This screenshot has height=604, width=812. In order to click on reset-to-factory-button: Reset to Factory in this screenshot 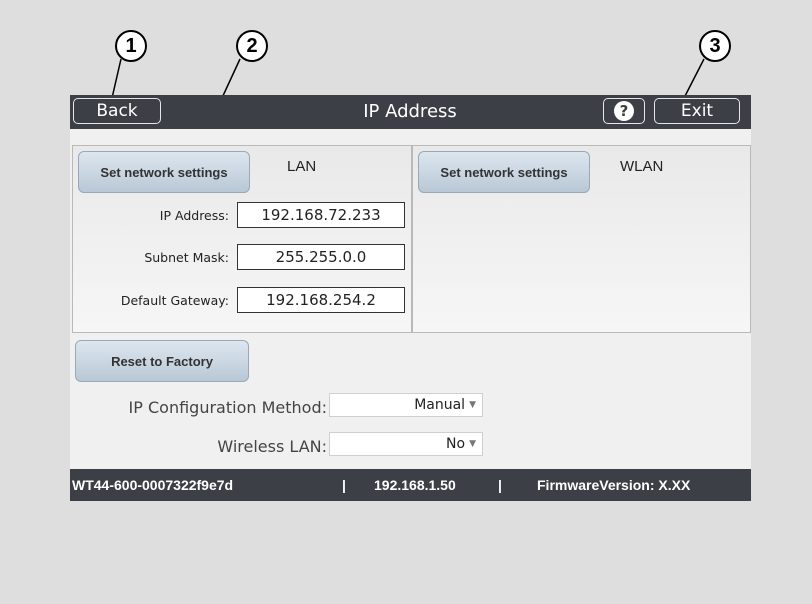, I will do `click(162, 361)`.